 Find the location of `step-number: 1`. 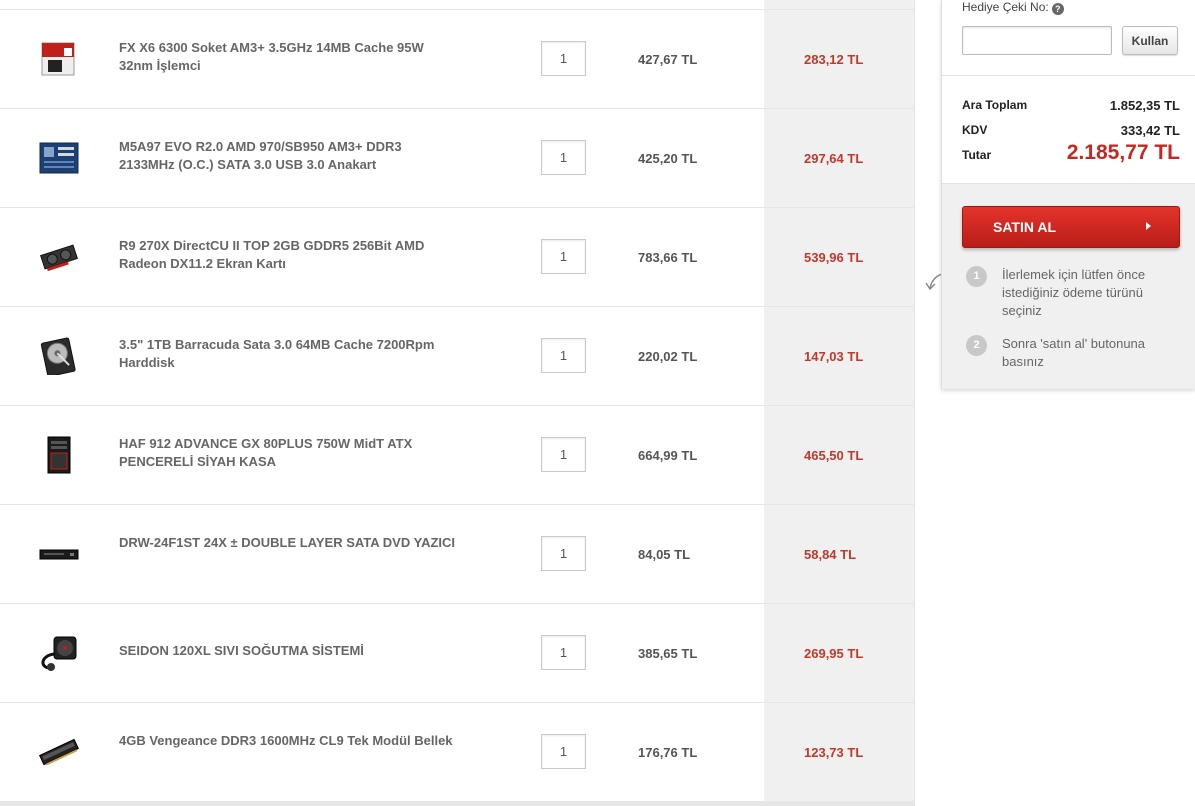

step-number: 1 is located at coordinates (976, 276).